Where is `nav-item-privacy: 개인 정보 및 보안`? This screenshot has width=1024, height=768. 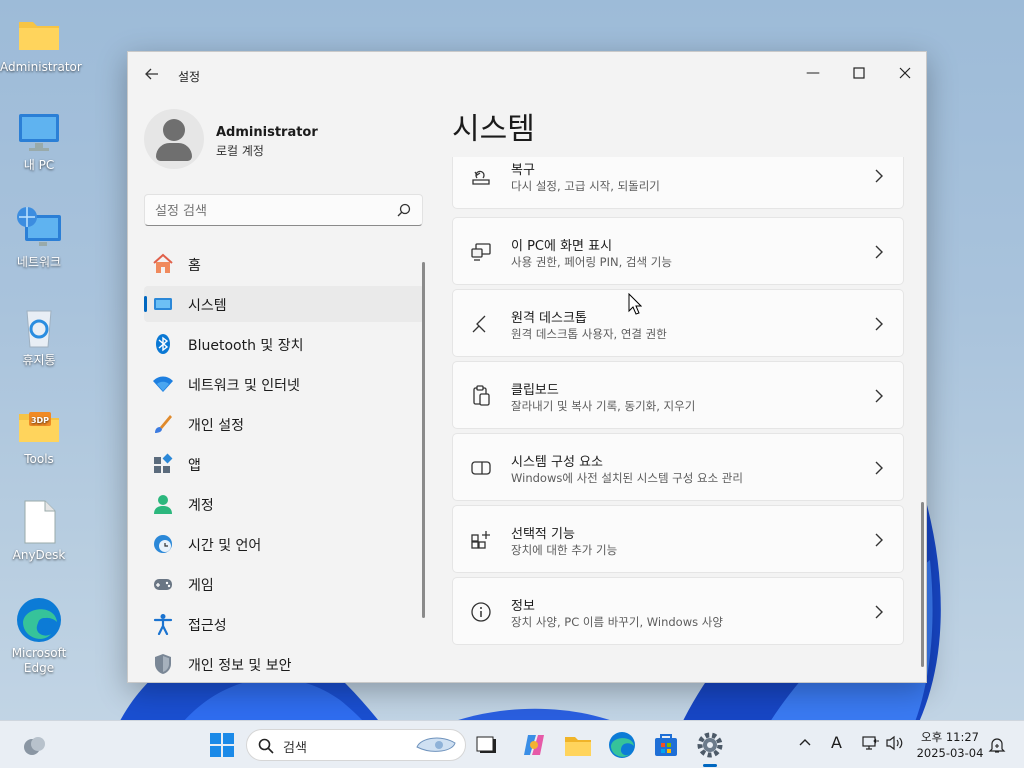 nav-item-privacy: 개인 정보 및 보안 is located at coordinates (284, 664).